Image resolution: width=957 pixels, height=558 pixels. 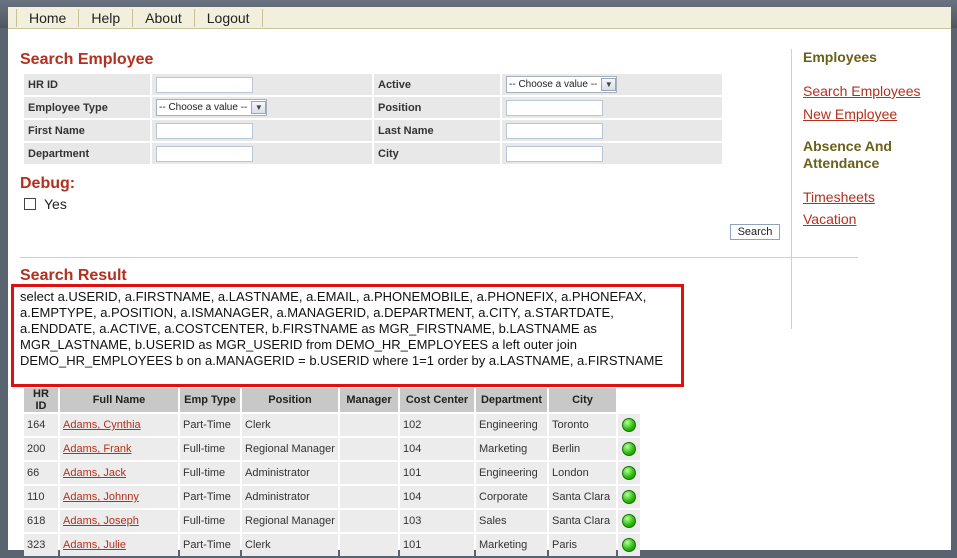 I want to click on last-name-input, so click(x=554, y=130).